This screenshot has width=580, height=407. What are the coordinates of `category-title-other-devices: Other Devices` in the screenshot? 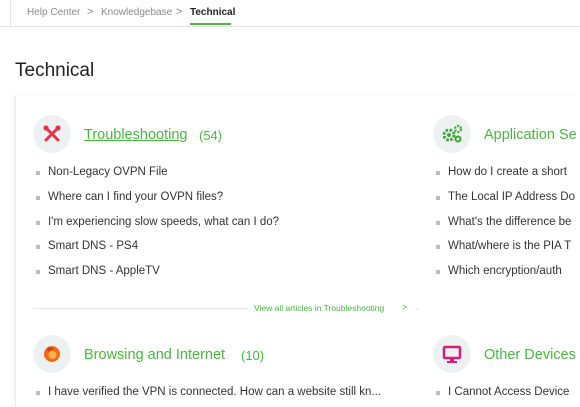 It's located at (530, 355).